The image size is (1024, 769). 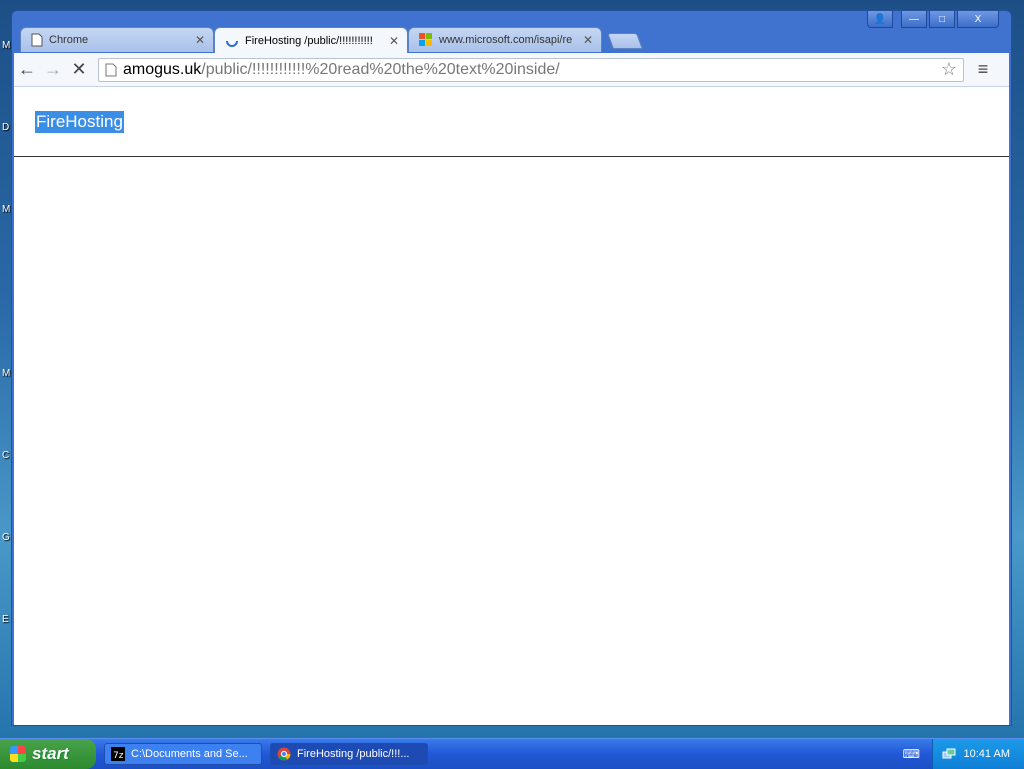 What do you see at coordinates (625, 41) in the screenshot?
I see `new-tab-button` at bounding box center [625, 41].